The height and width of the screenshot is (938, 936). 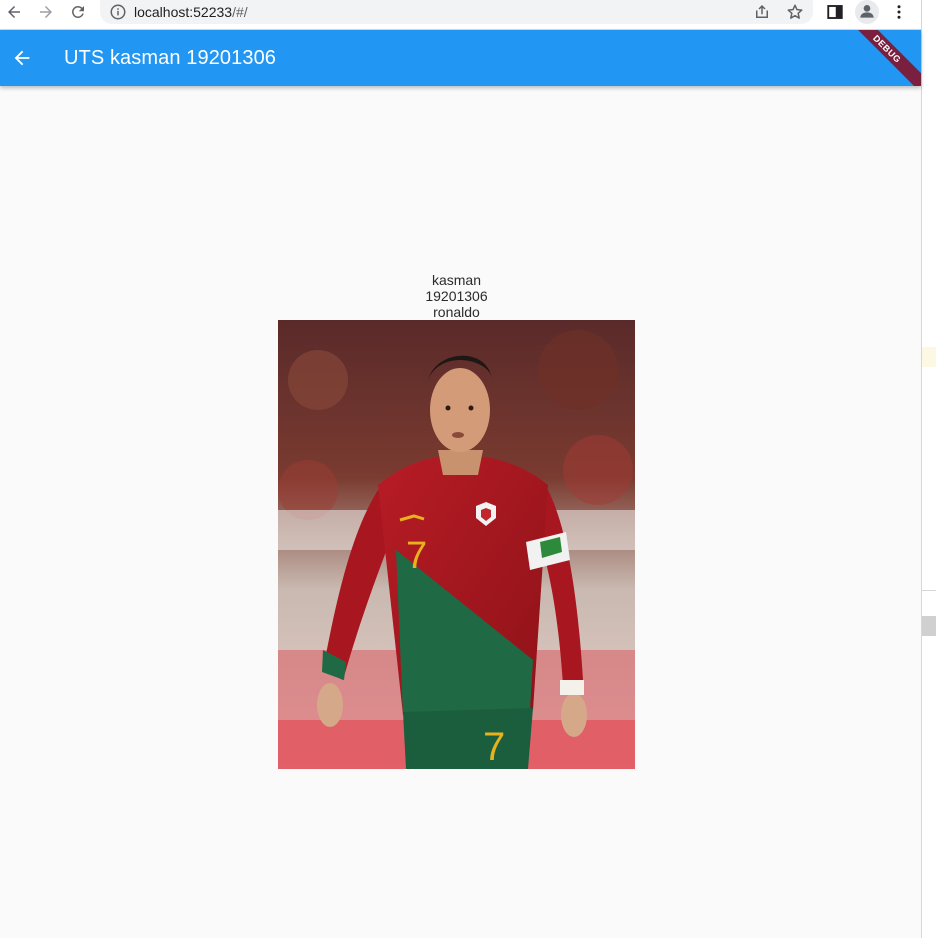 I want to click on star-icon, so click(x=795, y=12).